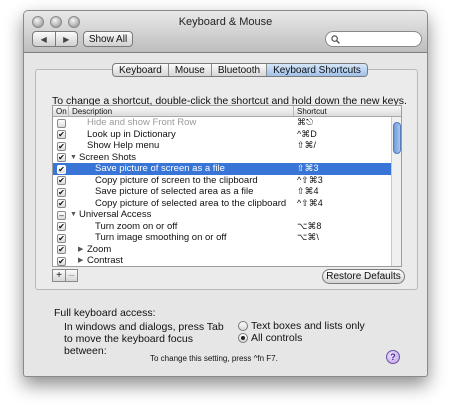  I want to click on row-shortcut: ⇧⌘/, so click(306, 146).